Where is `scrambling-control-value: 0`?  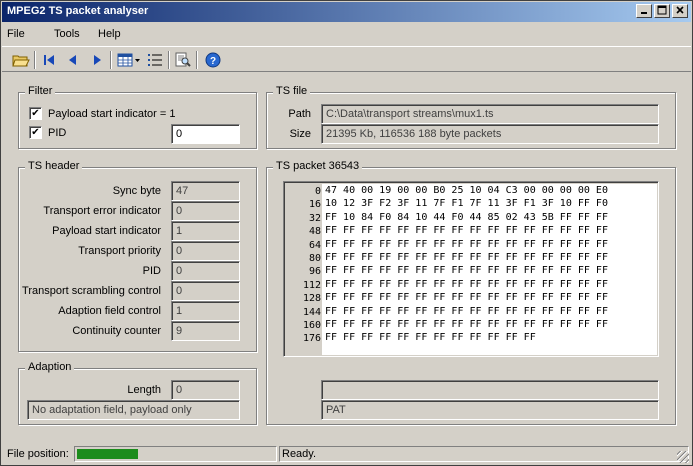 scrambling-control-value: 0 is located at coordinates (205, 291).